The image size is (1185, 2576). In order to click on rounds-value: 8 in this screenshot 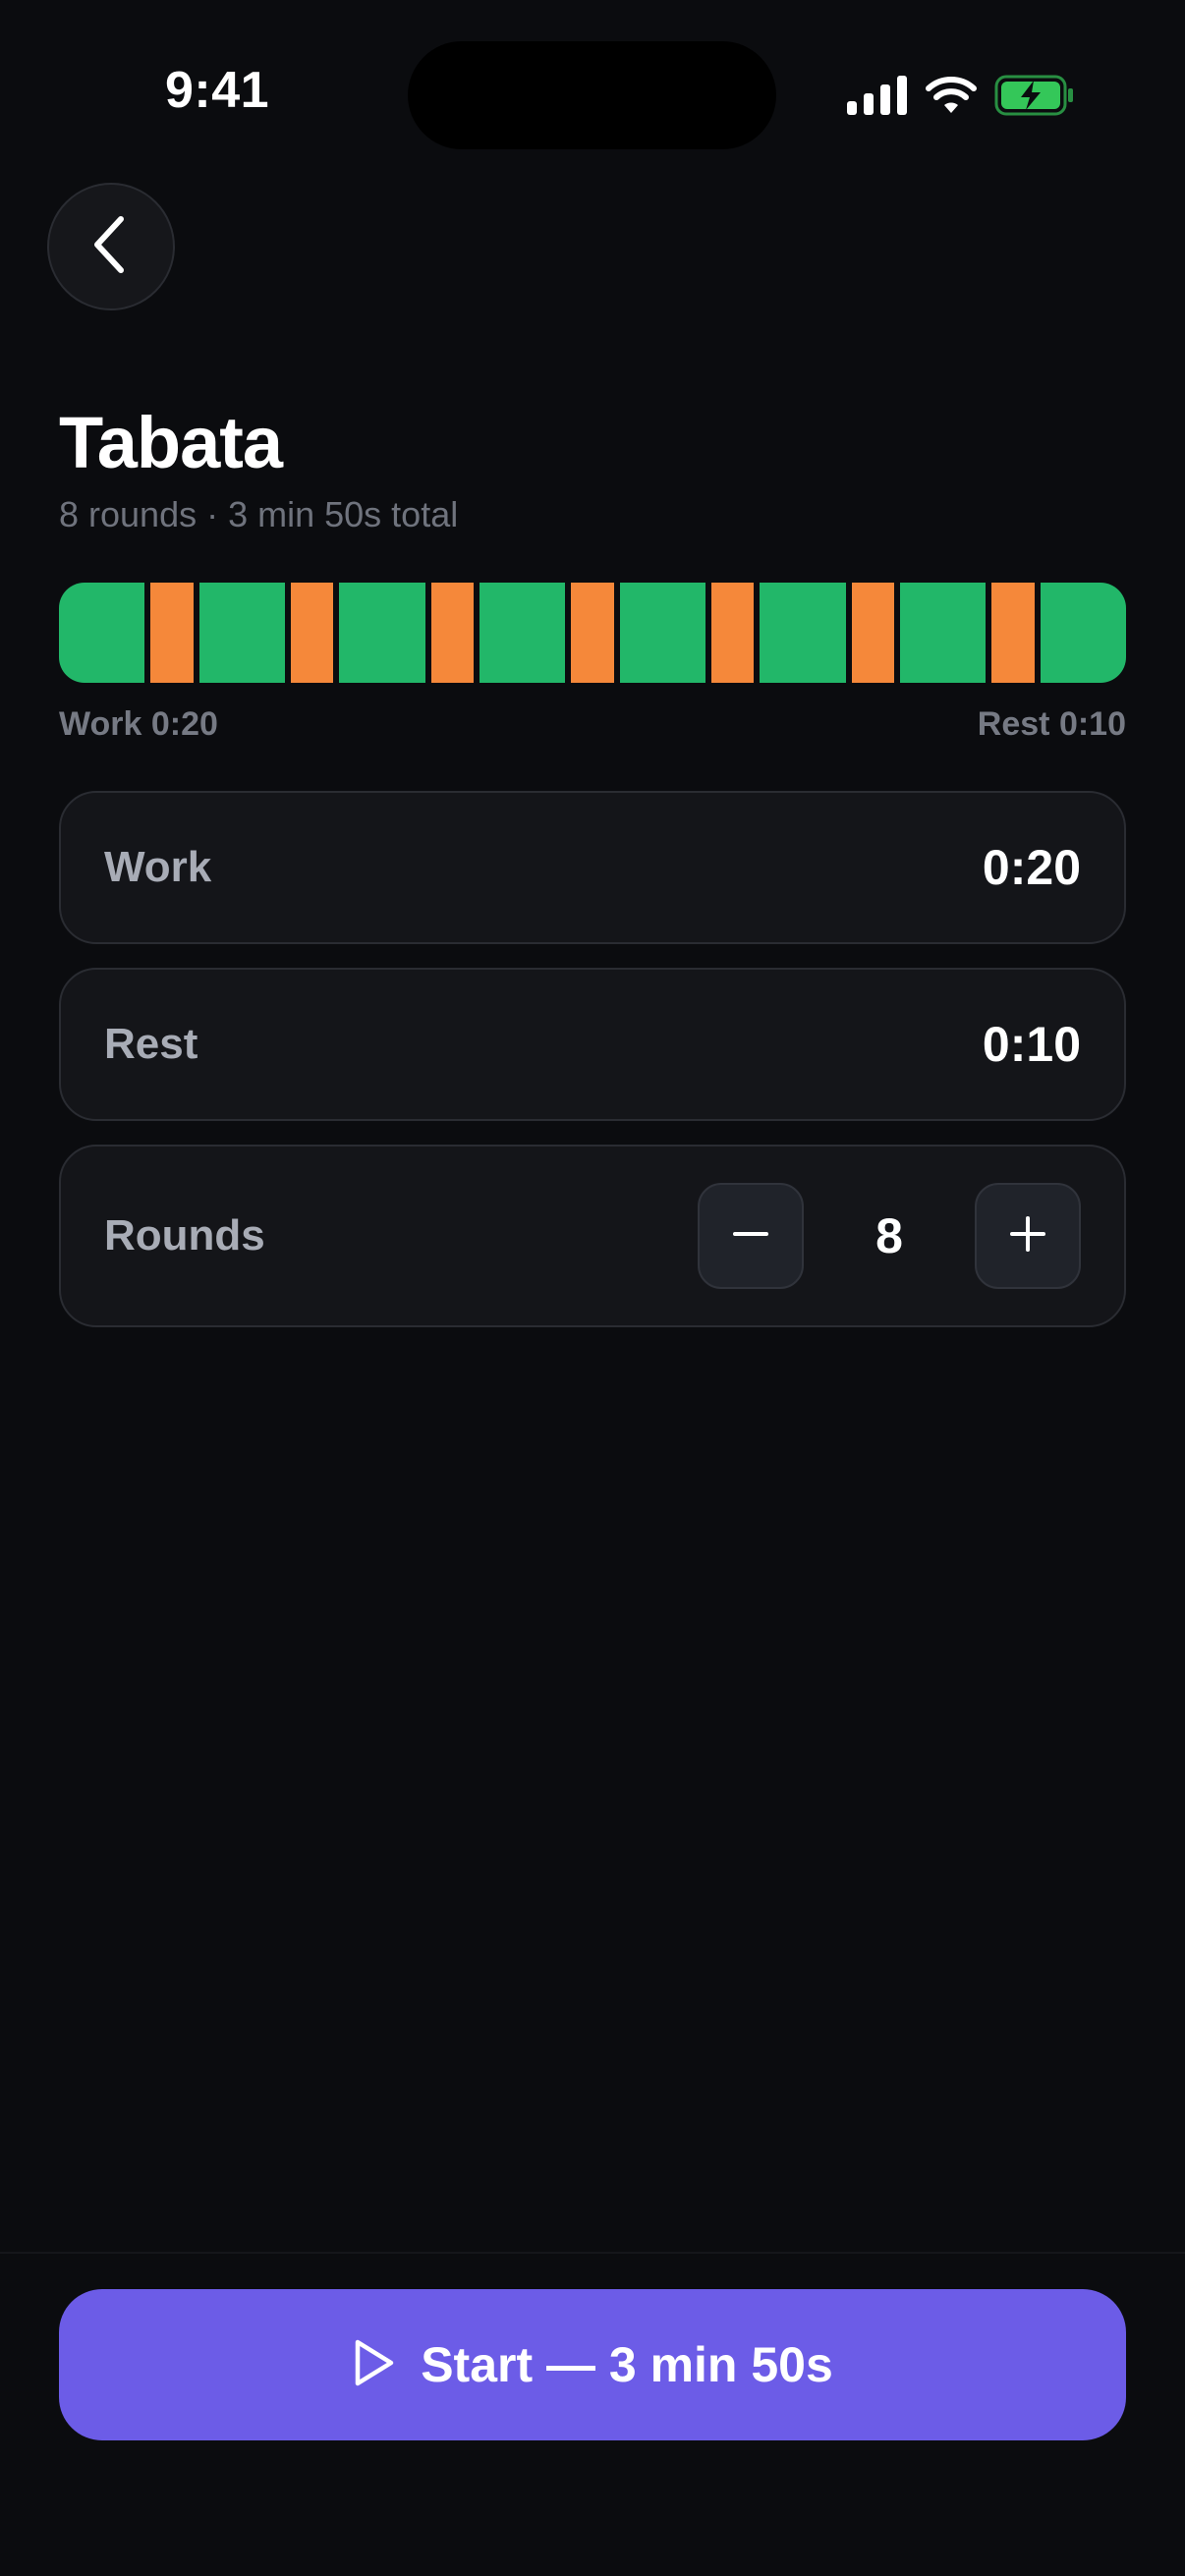, I will do `click(889, 1235)`.